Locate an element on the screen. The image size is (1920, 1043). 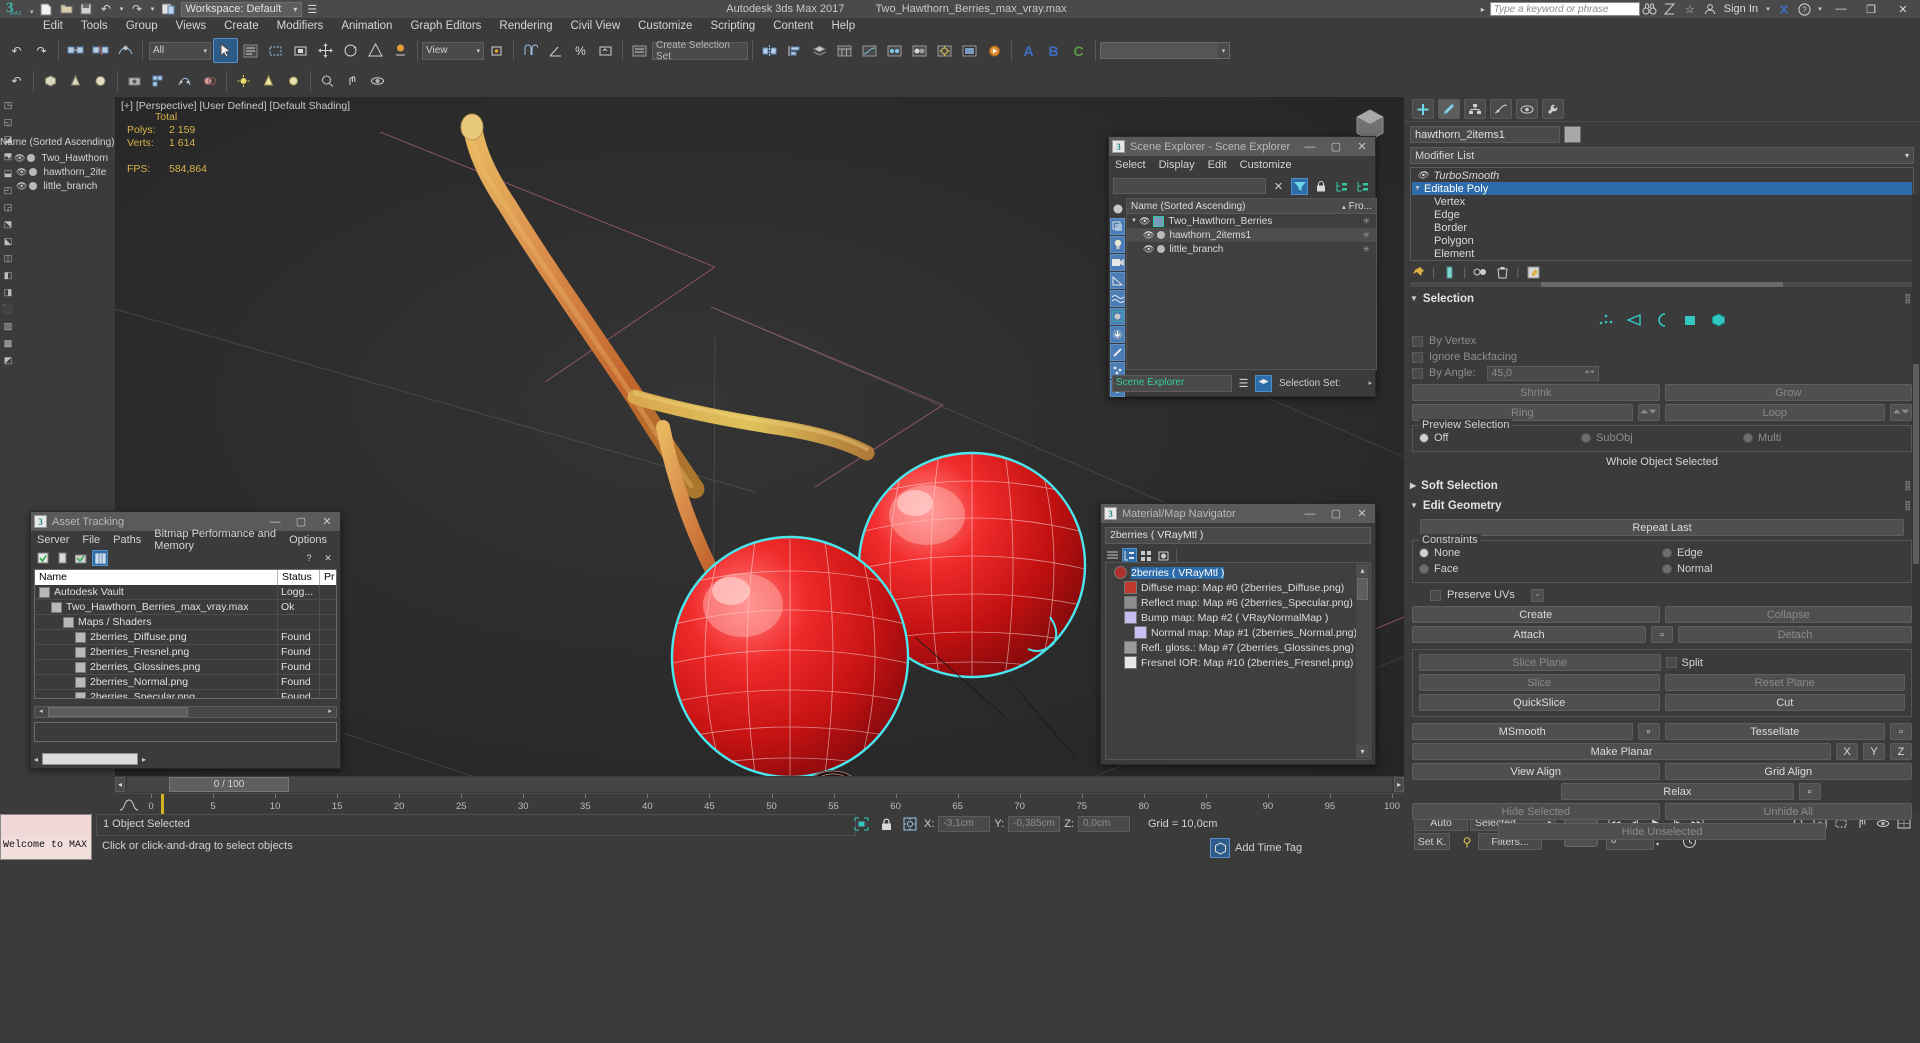
snaps-toggle-button is located at coordinates (530, 50).